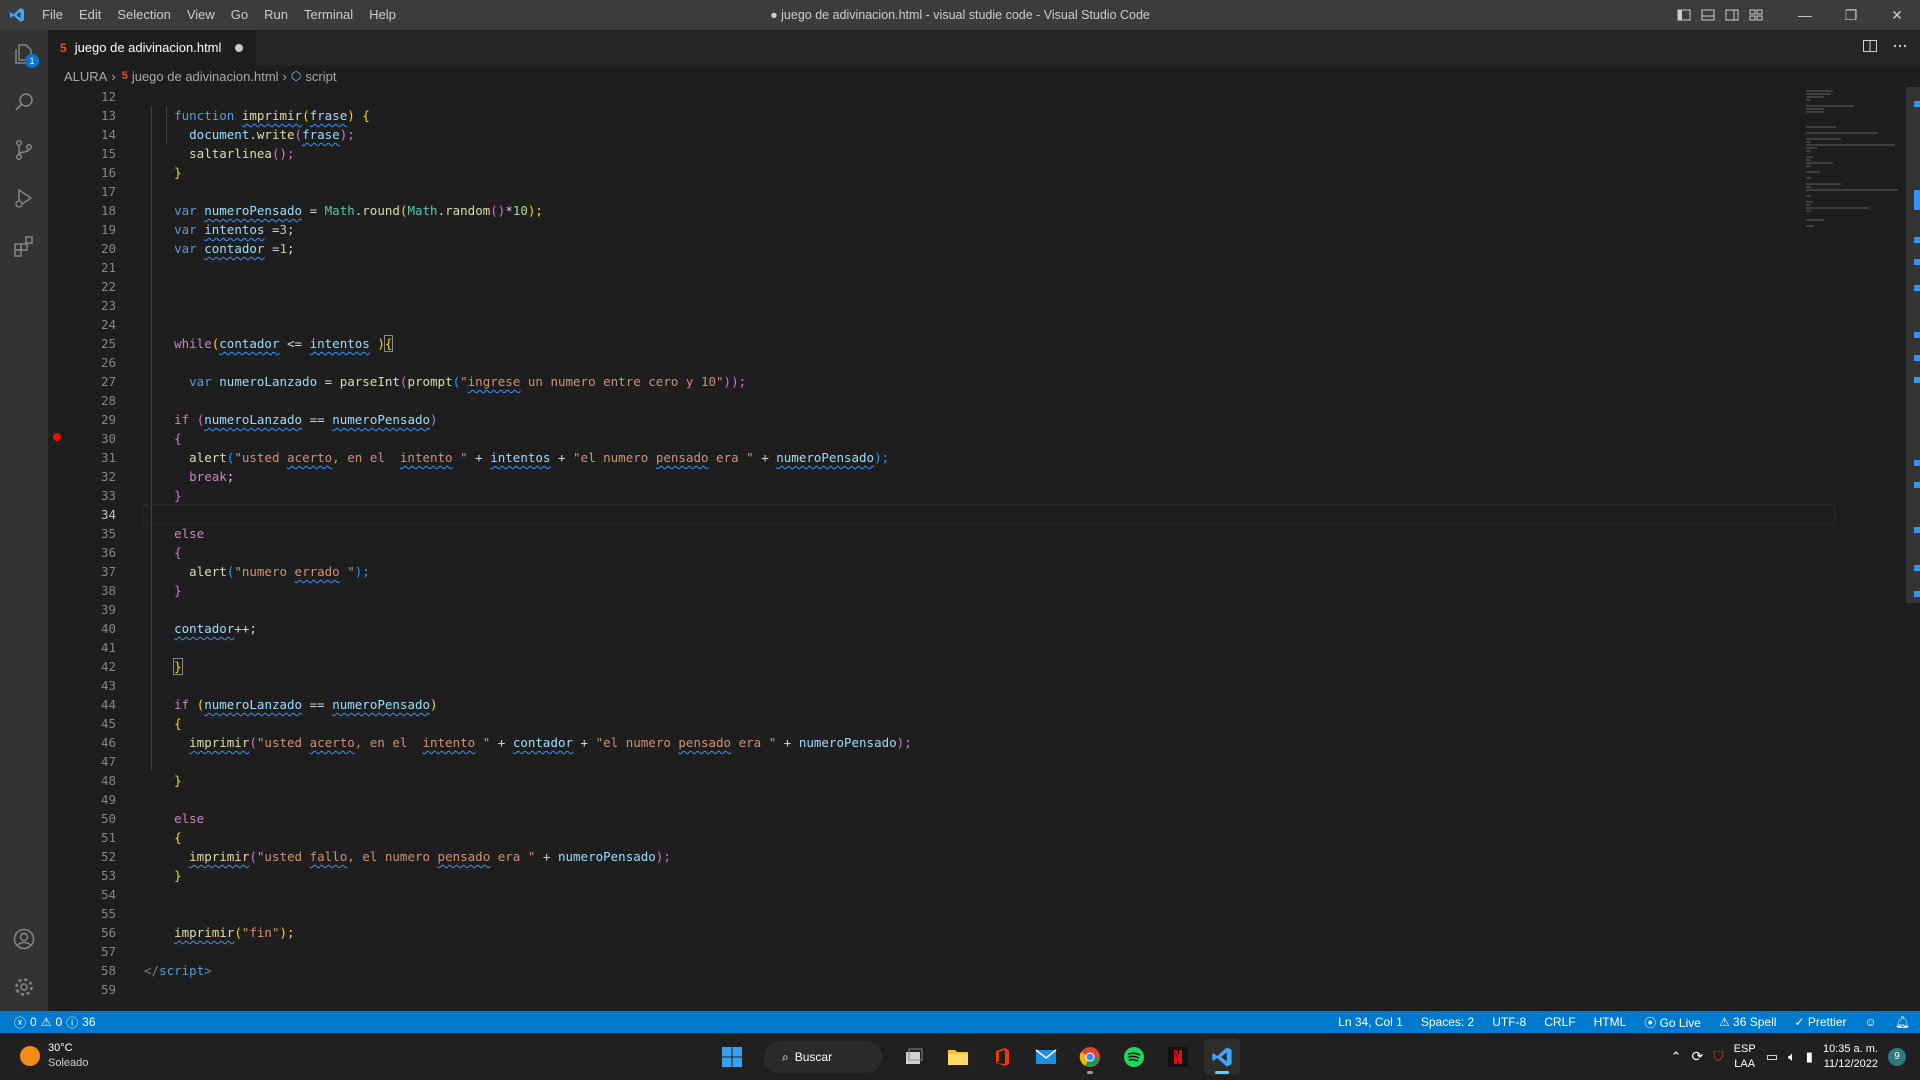  Describe the element at coordinates (82, 476) in the screenshot. I see `line-number: 32` at that location.